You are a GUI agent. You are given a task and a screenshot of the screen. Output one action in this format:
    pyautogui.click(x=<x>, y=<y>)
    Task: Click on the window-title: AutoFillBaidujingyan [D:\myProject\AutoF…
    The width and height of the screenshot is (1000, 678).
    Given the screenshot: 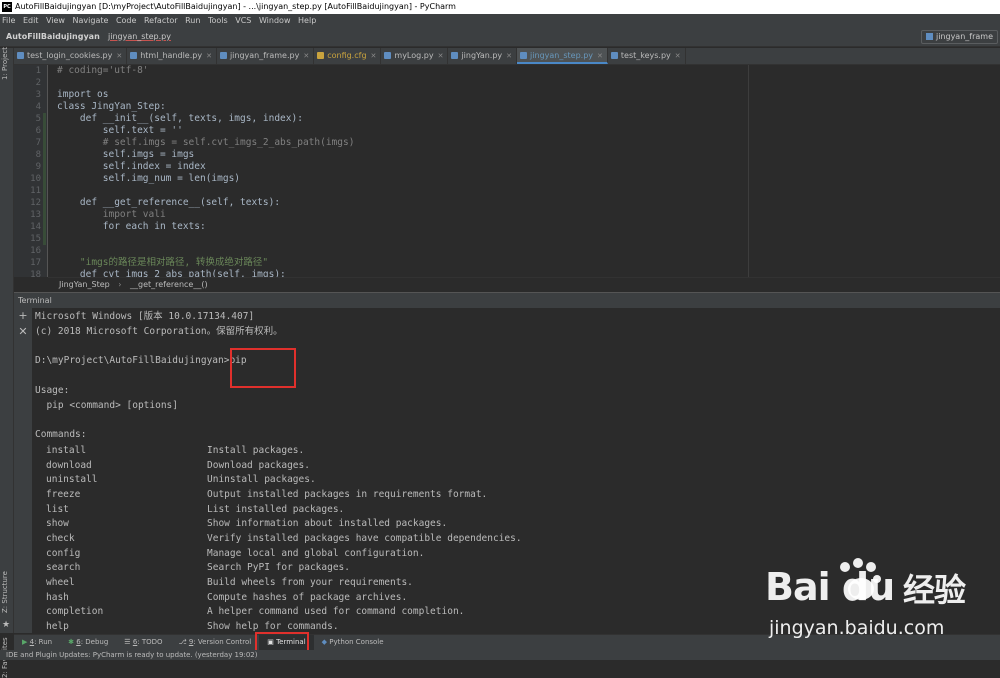 What is the action you would take?
    pyautogui.click(x=235, y=6)
    